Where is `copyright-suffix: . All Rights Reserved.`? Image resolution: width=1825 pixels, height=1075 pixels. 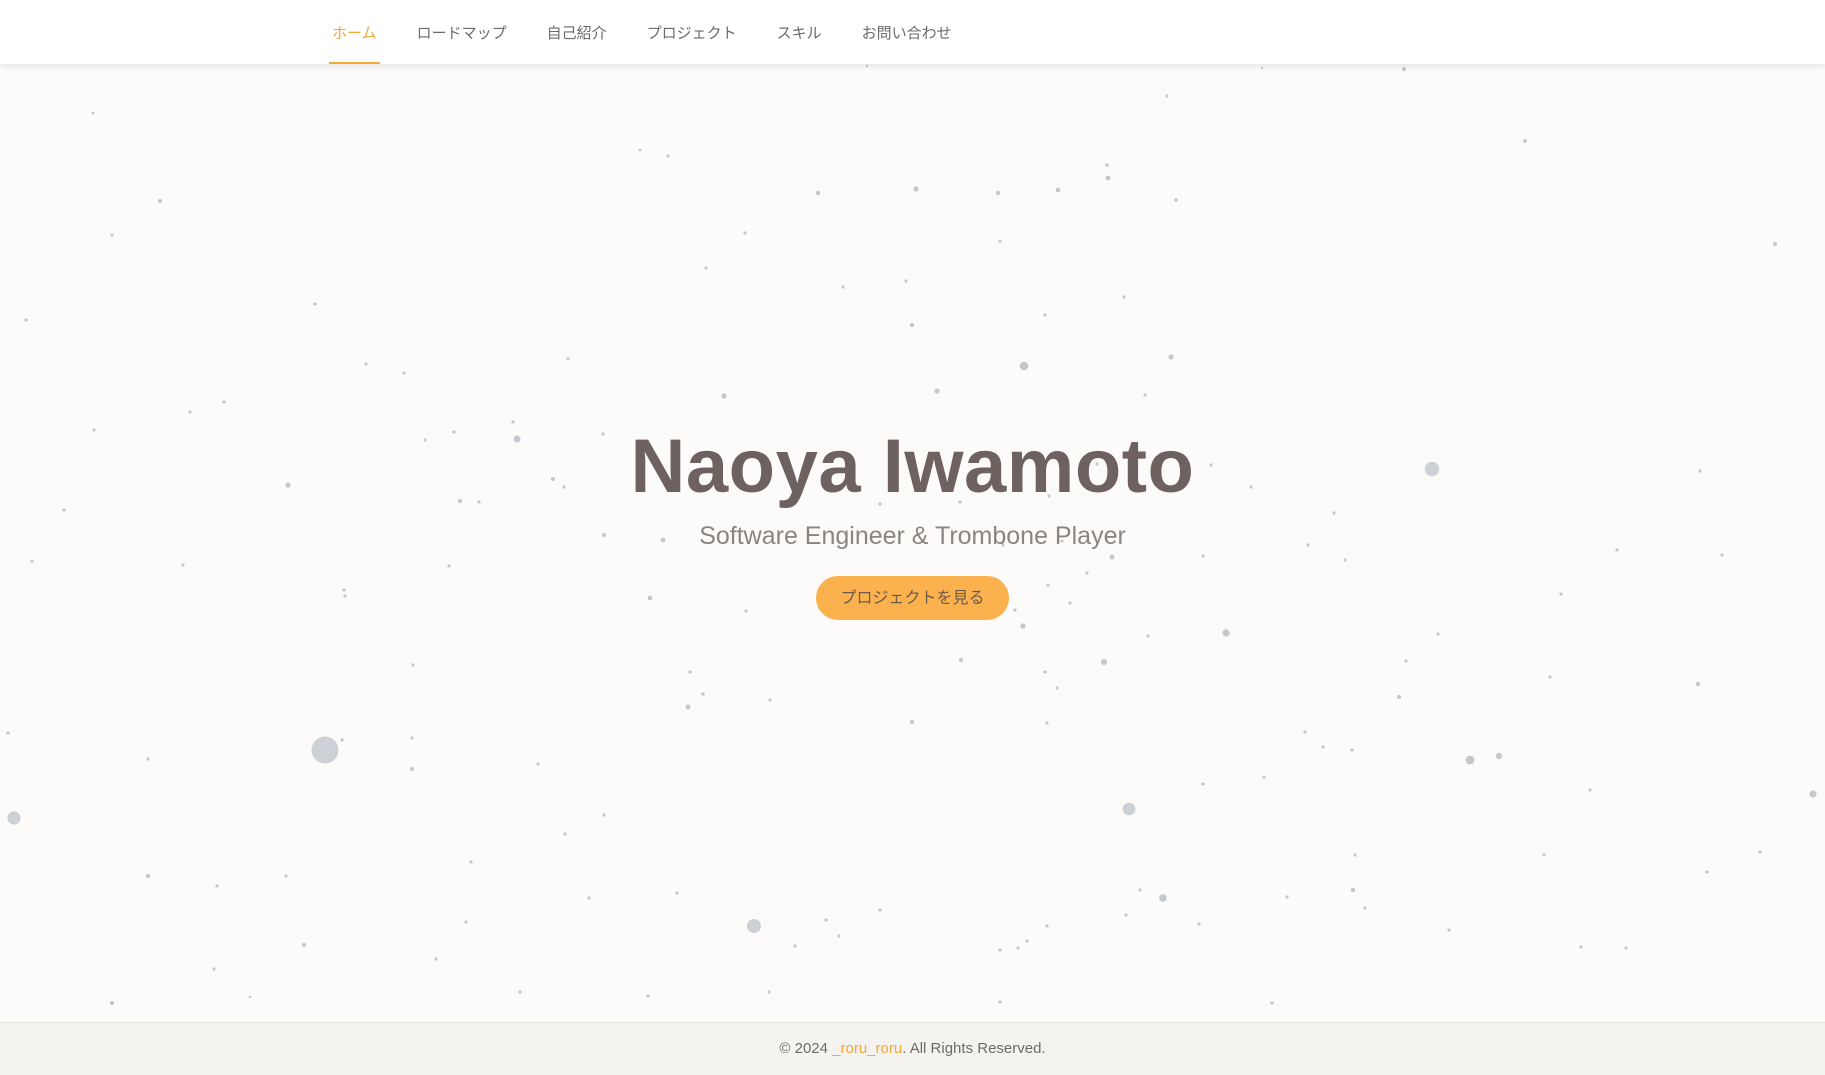
copyright-suffix: . All Rights Reserved. is located at coordinates (974, 1048).